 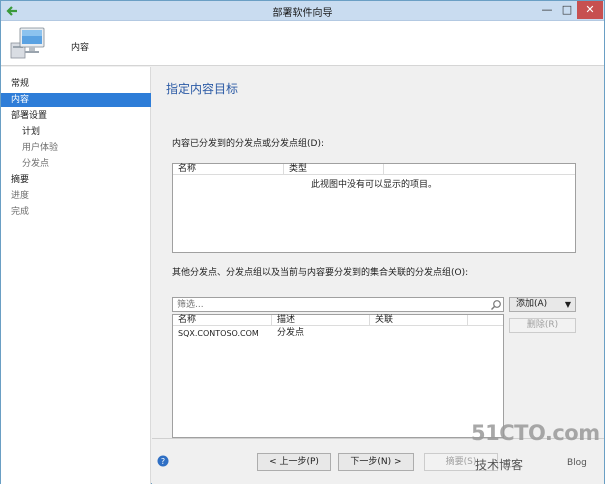 What do you see at coordinates (499, 465) in the screenshot?
I see `watermark-subtitle: 技术博客` at bounding box center [499, 465].